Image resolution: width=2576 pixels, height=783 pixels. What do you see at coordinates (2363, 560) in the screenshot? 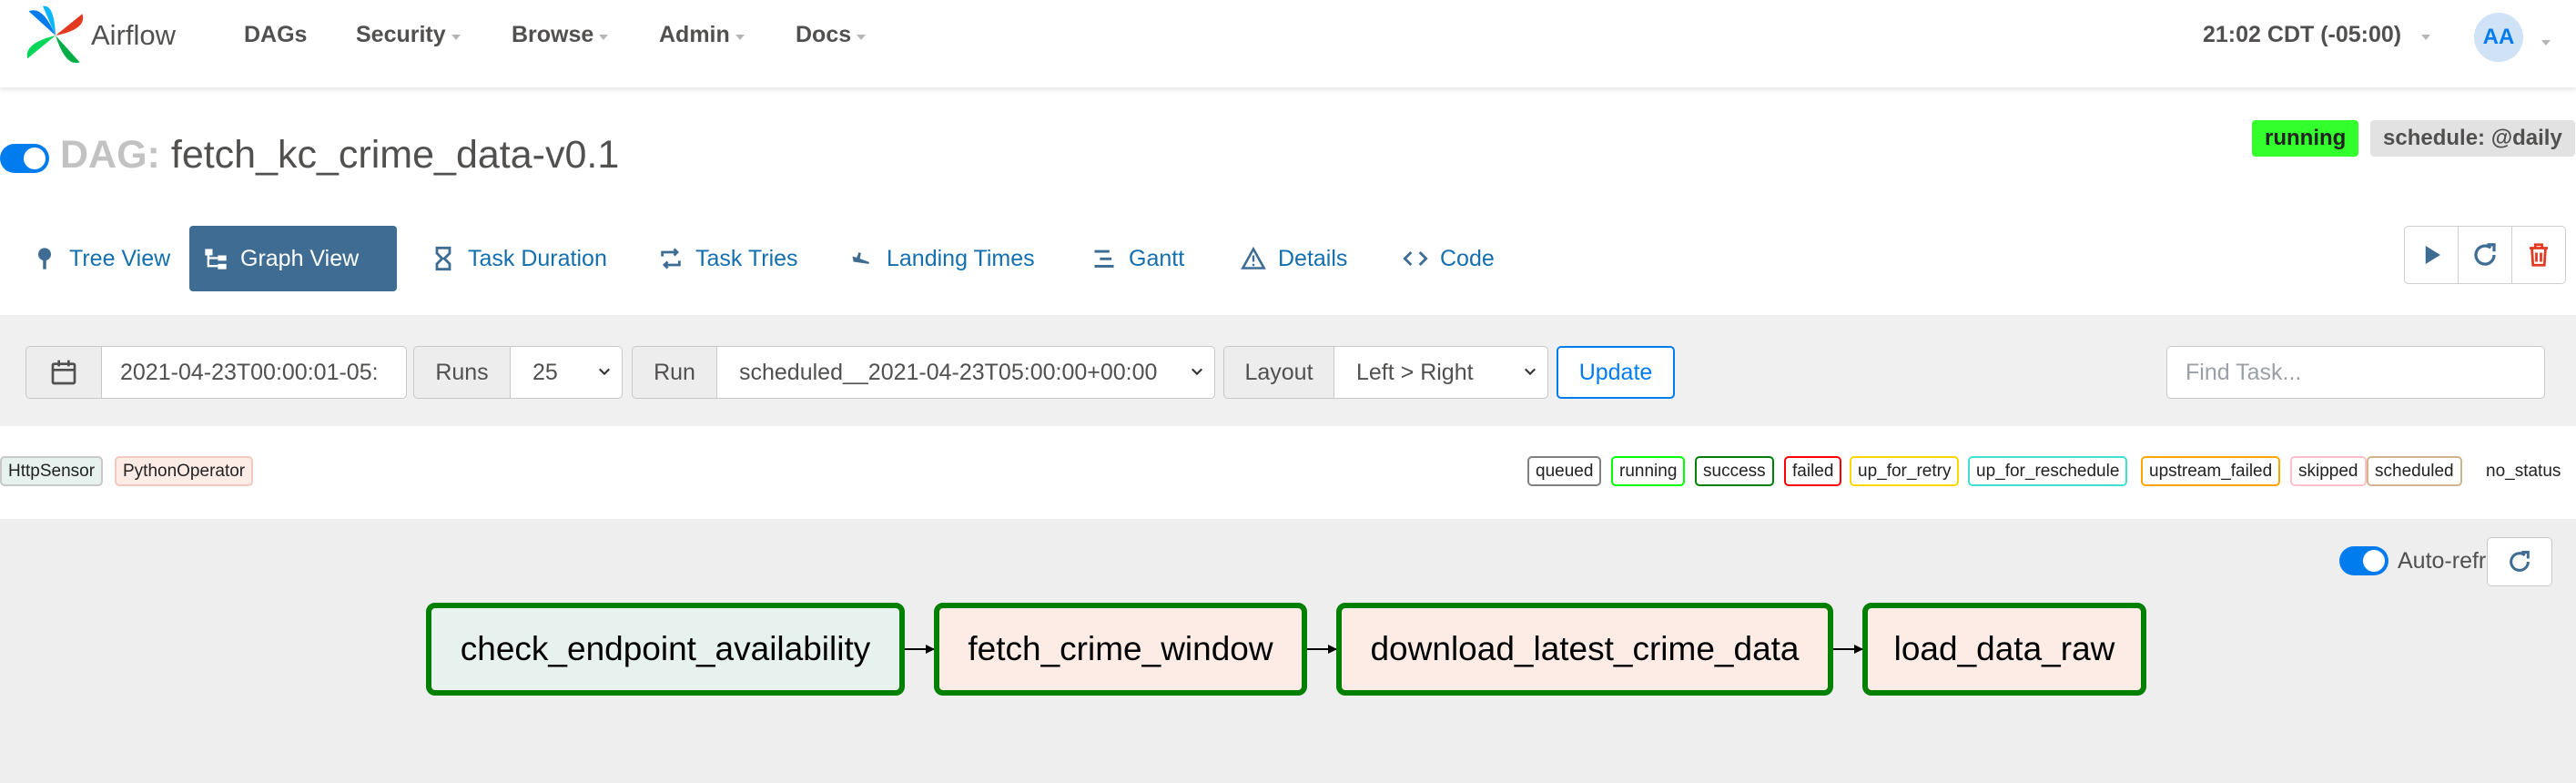
I see `auto-refresh-toggle` at bounding box center [2363, 560].